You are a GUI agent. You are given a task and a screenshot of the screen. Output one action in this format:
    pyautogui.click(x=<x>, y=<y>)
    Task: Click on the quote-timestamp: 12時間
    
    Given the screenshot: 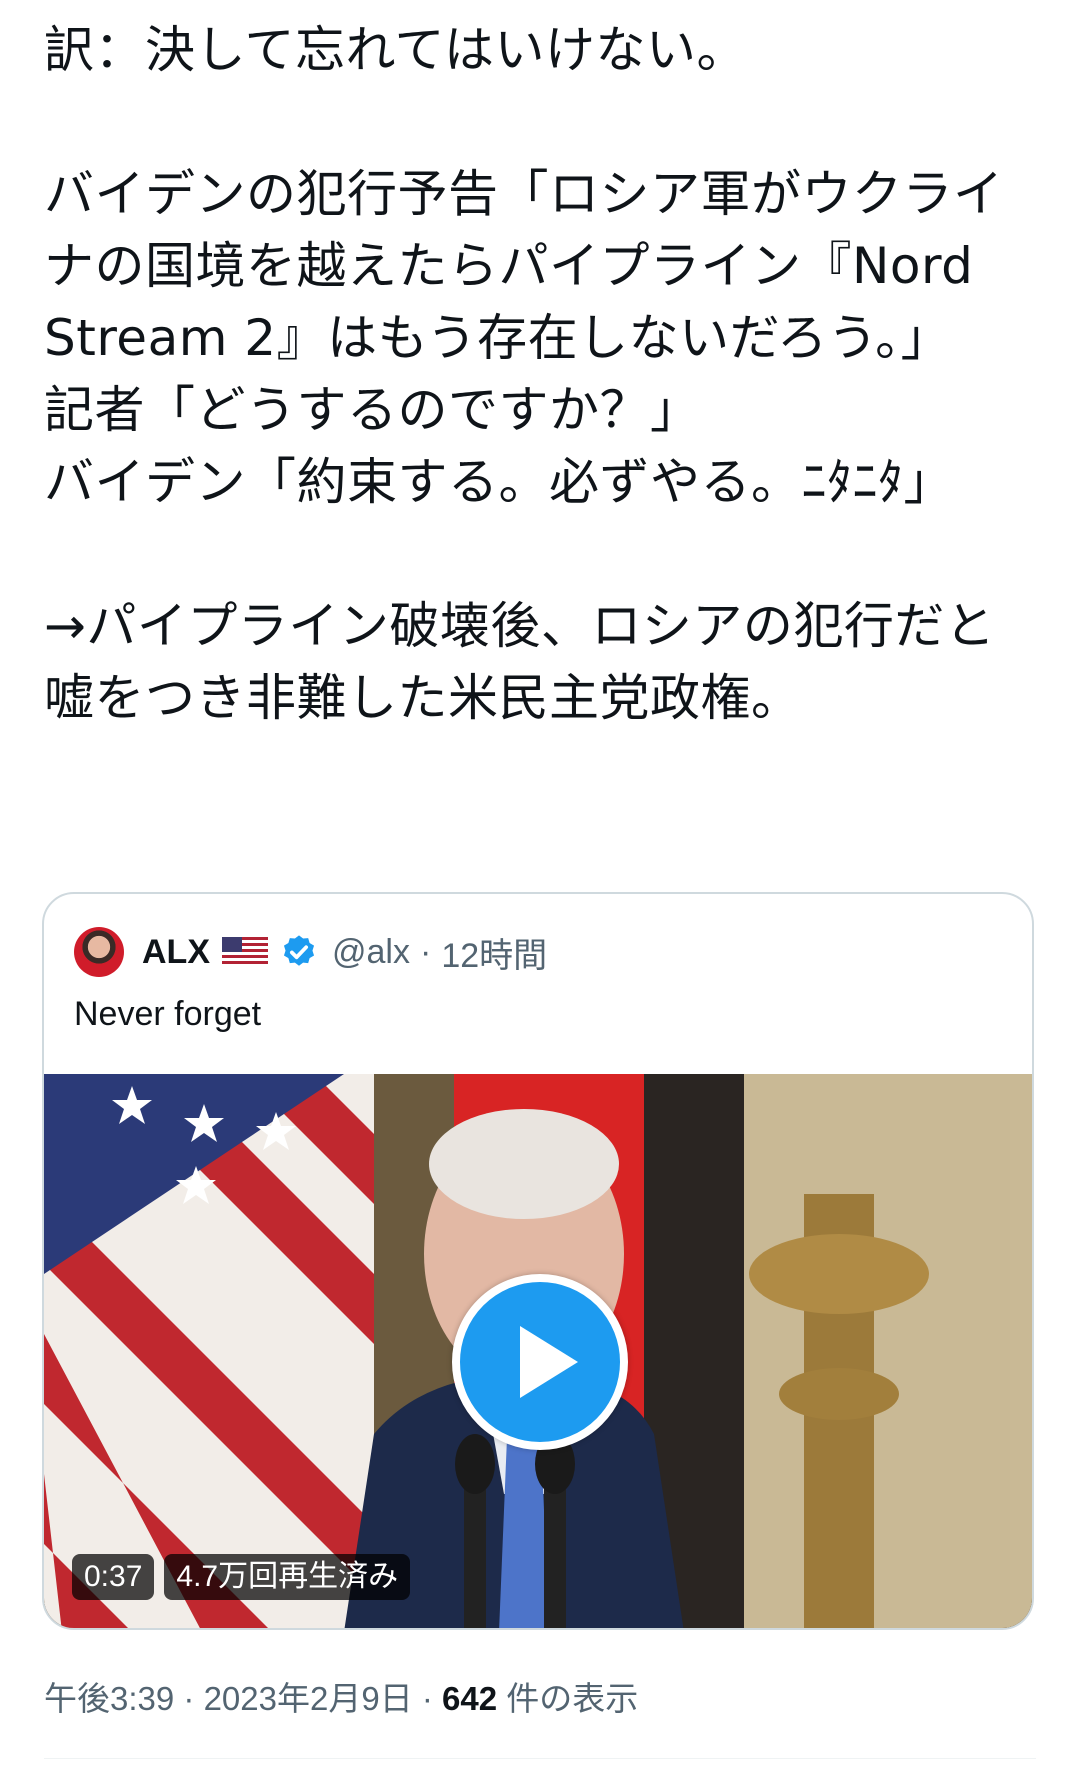 What is the action you would take?
    pyautogui.click(x=494, y=952)
    